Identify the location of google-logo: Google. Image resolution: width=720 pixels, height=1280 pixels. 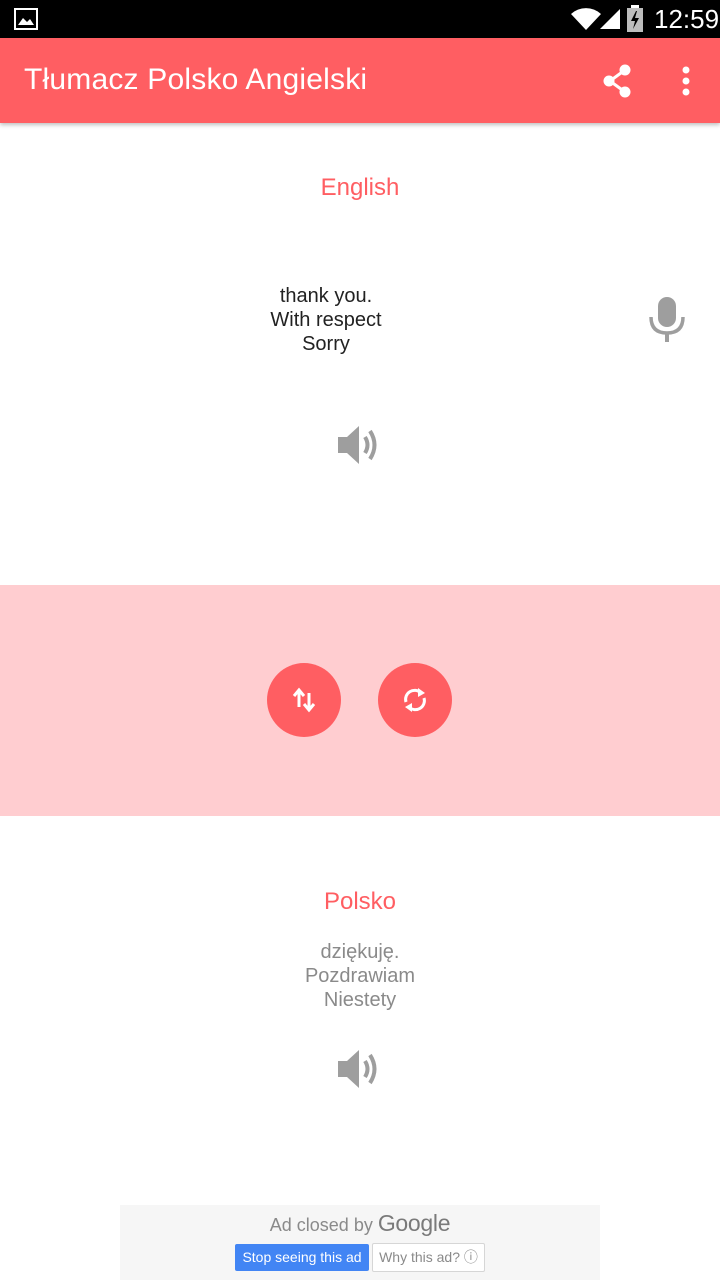
(414, 1223).